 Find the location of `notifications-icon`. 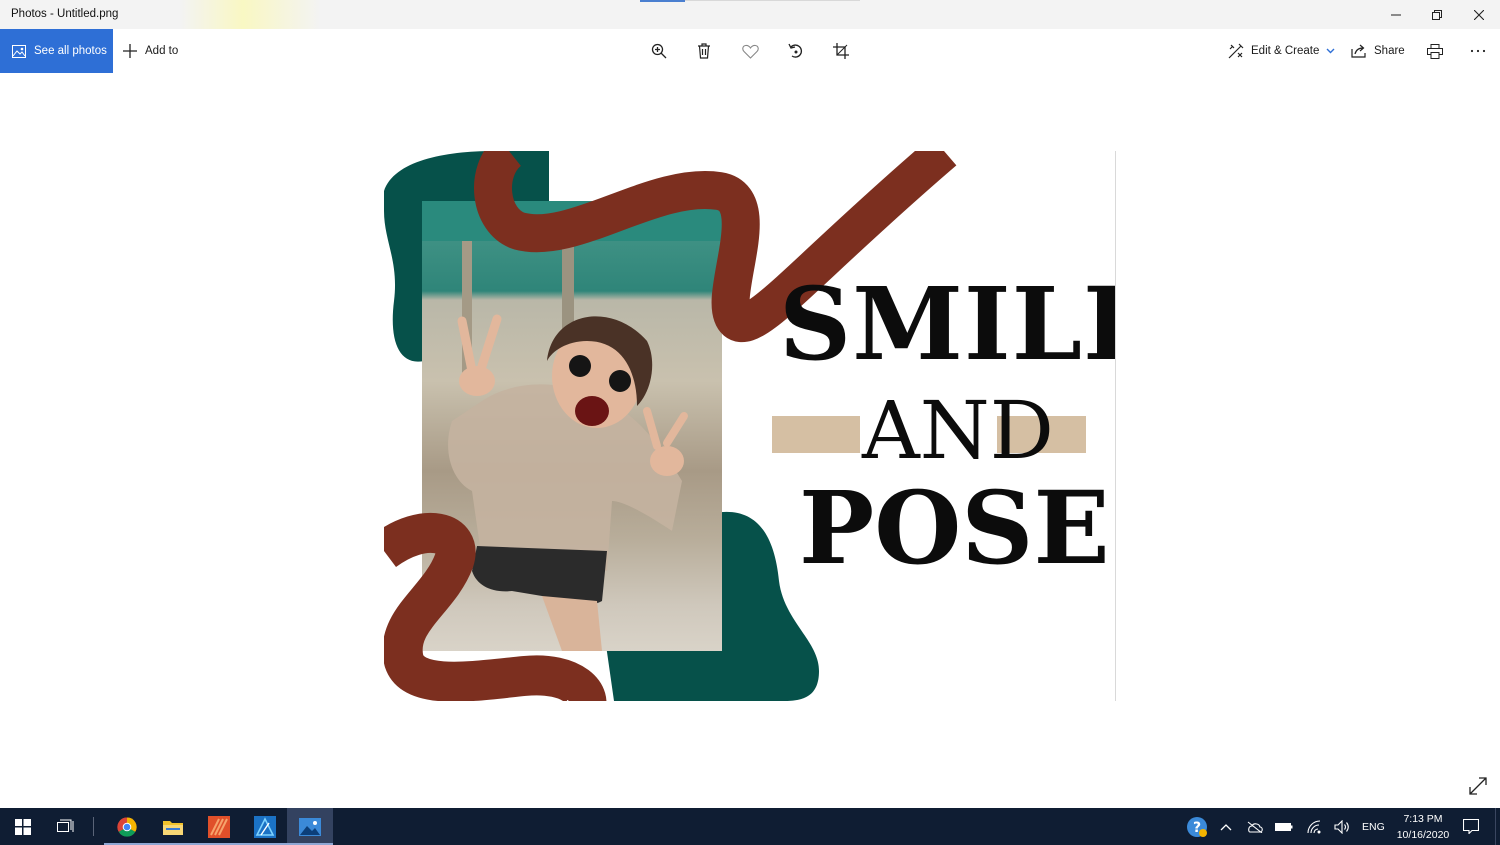

notifications-icon is located at coordinates (1471, 826).